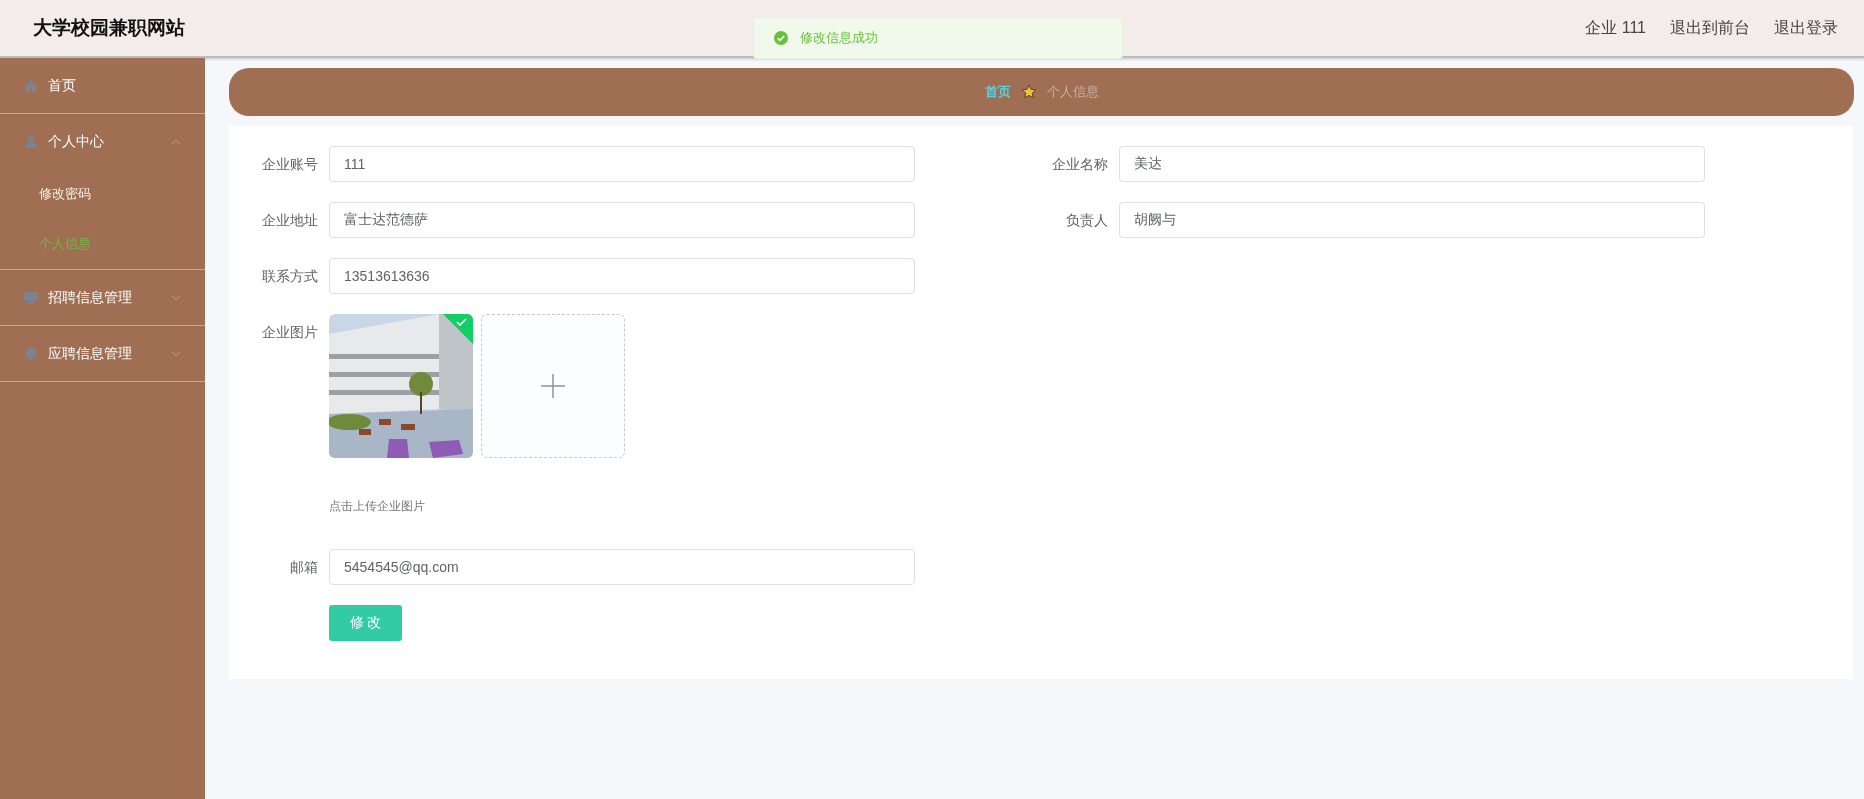 This screenshot has height=799, width=1864. What do you see at coordinates (839, 38) in the screenshot?
I see `toast-message: 修改信息成功` at bounding box center [839, 38].